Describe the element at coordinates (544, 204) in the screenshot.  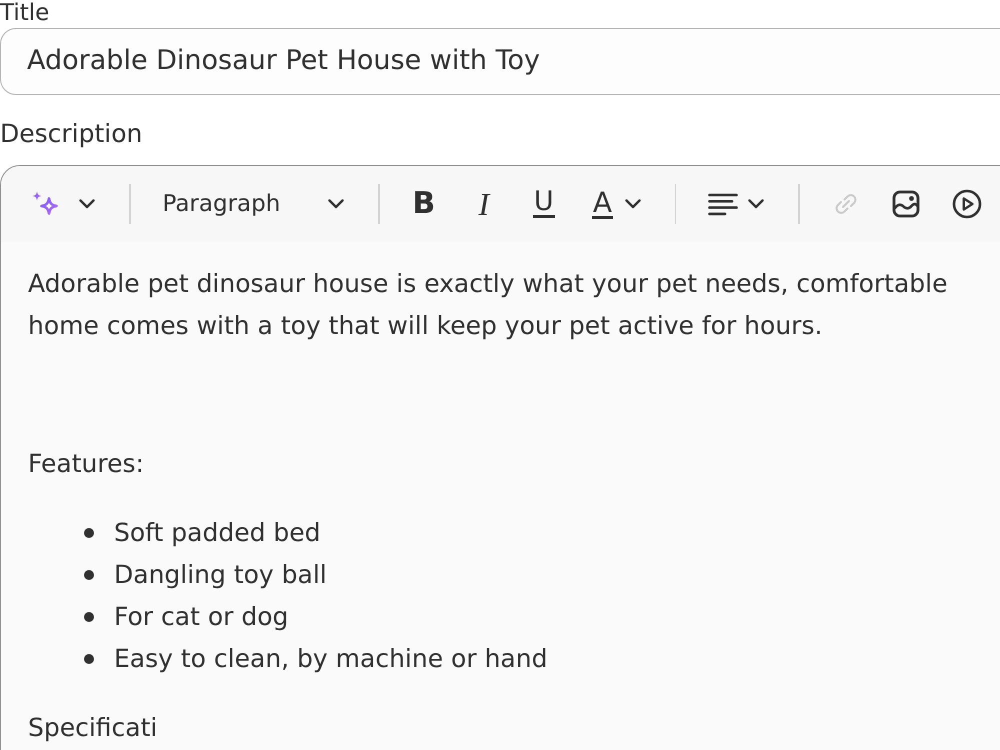
I see `underline-button: U` at that location.